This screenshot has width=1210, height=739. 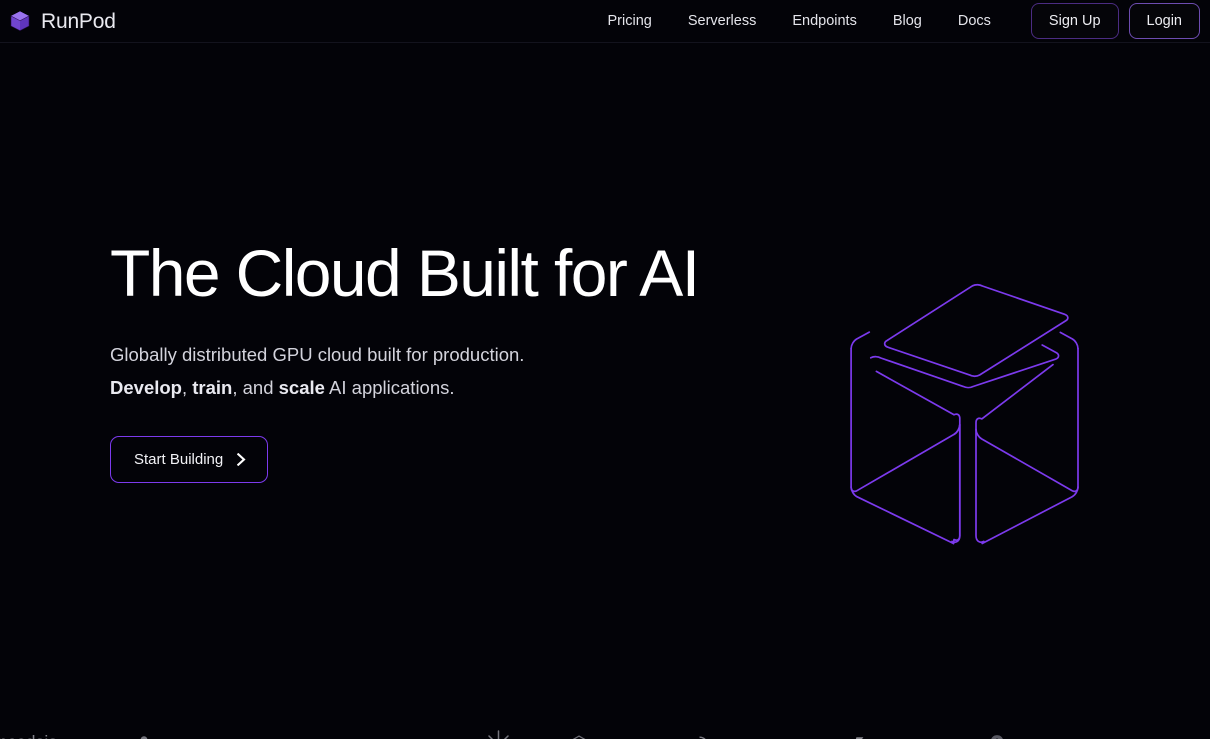 What do you see at coordinates (974, 21) in the screenshot?
I see `nav-link-docs: Docs` at bounding box center [974, 21].